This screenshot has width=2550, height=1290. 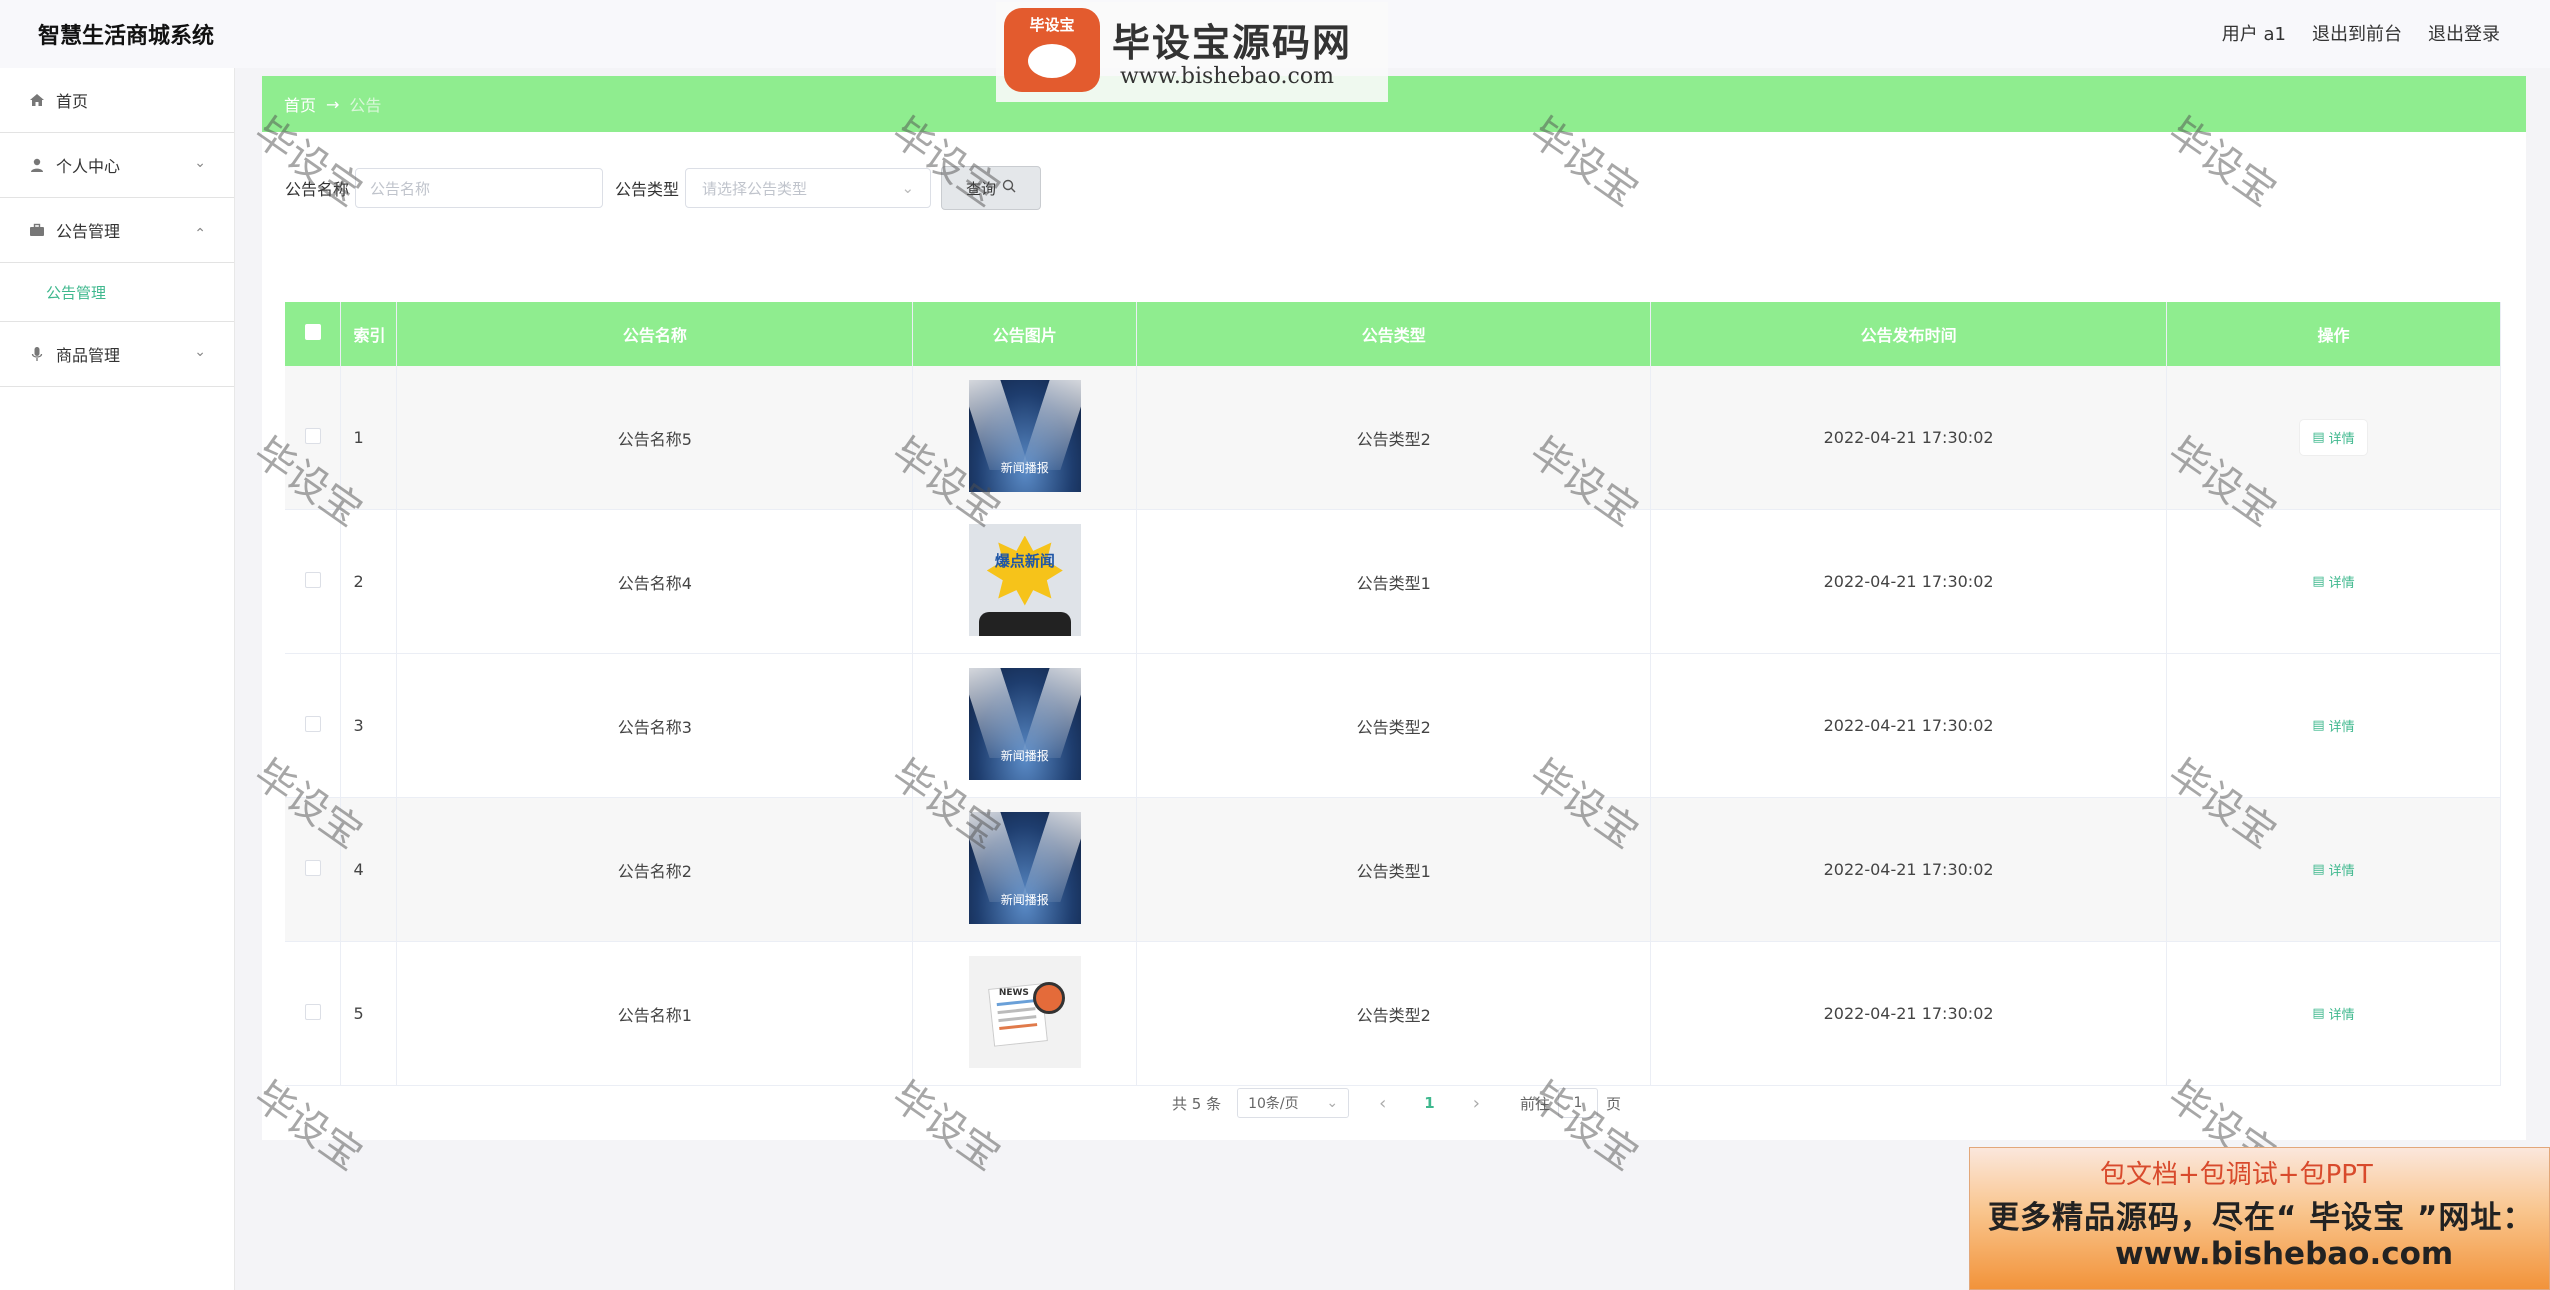 I want to click on notice-name-input: 公告名称, so click(x=479, y=188).